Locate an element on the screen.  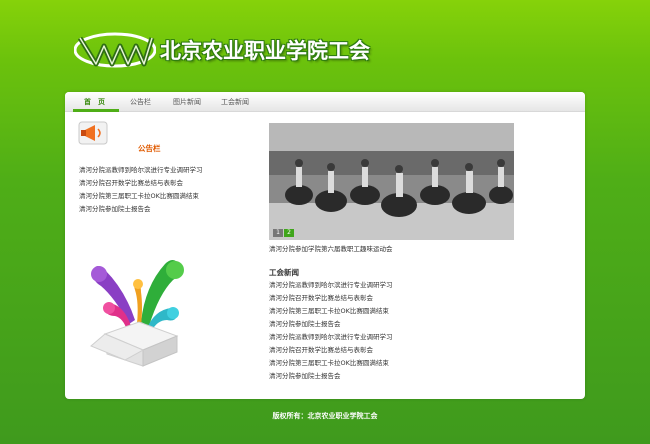
dancers-photo is located at coordinates (391, 181).